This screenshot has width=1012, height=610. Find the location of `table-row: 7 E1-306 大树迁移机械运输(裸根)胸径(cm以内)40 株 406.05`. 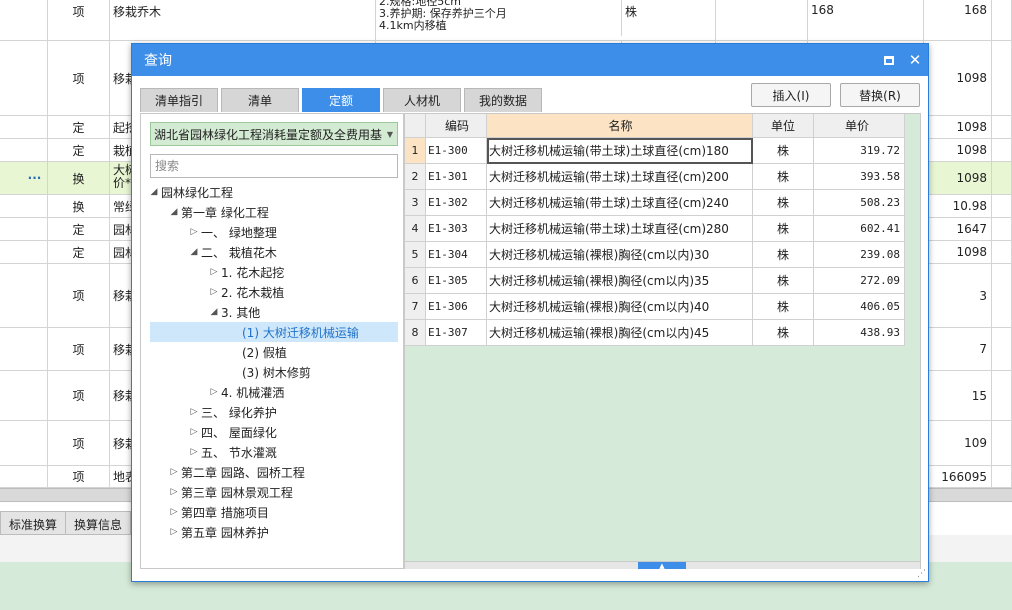

table-row: 7 E1-306 大树迁移机械运输(裸根)胸径(cm以内)40 株 406.05 is located at coordinates (655, 307).